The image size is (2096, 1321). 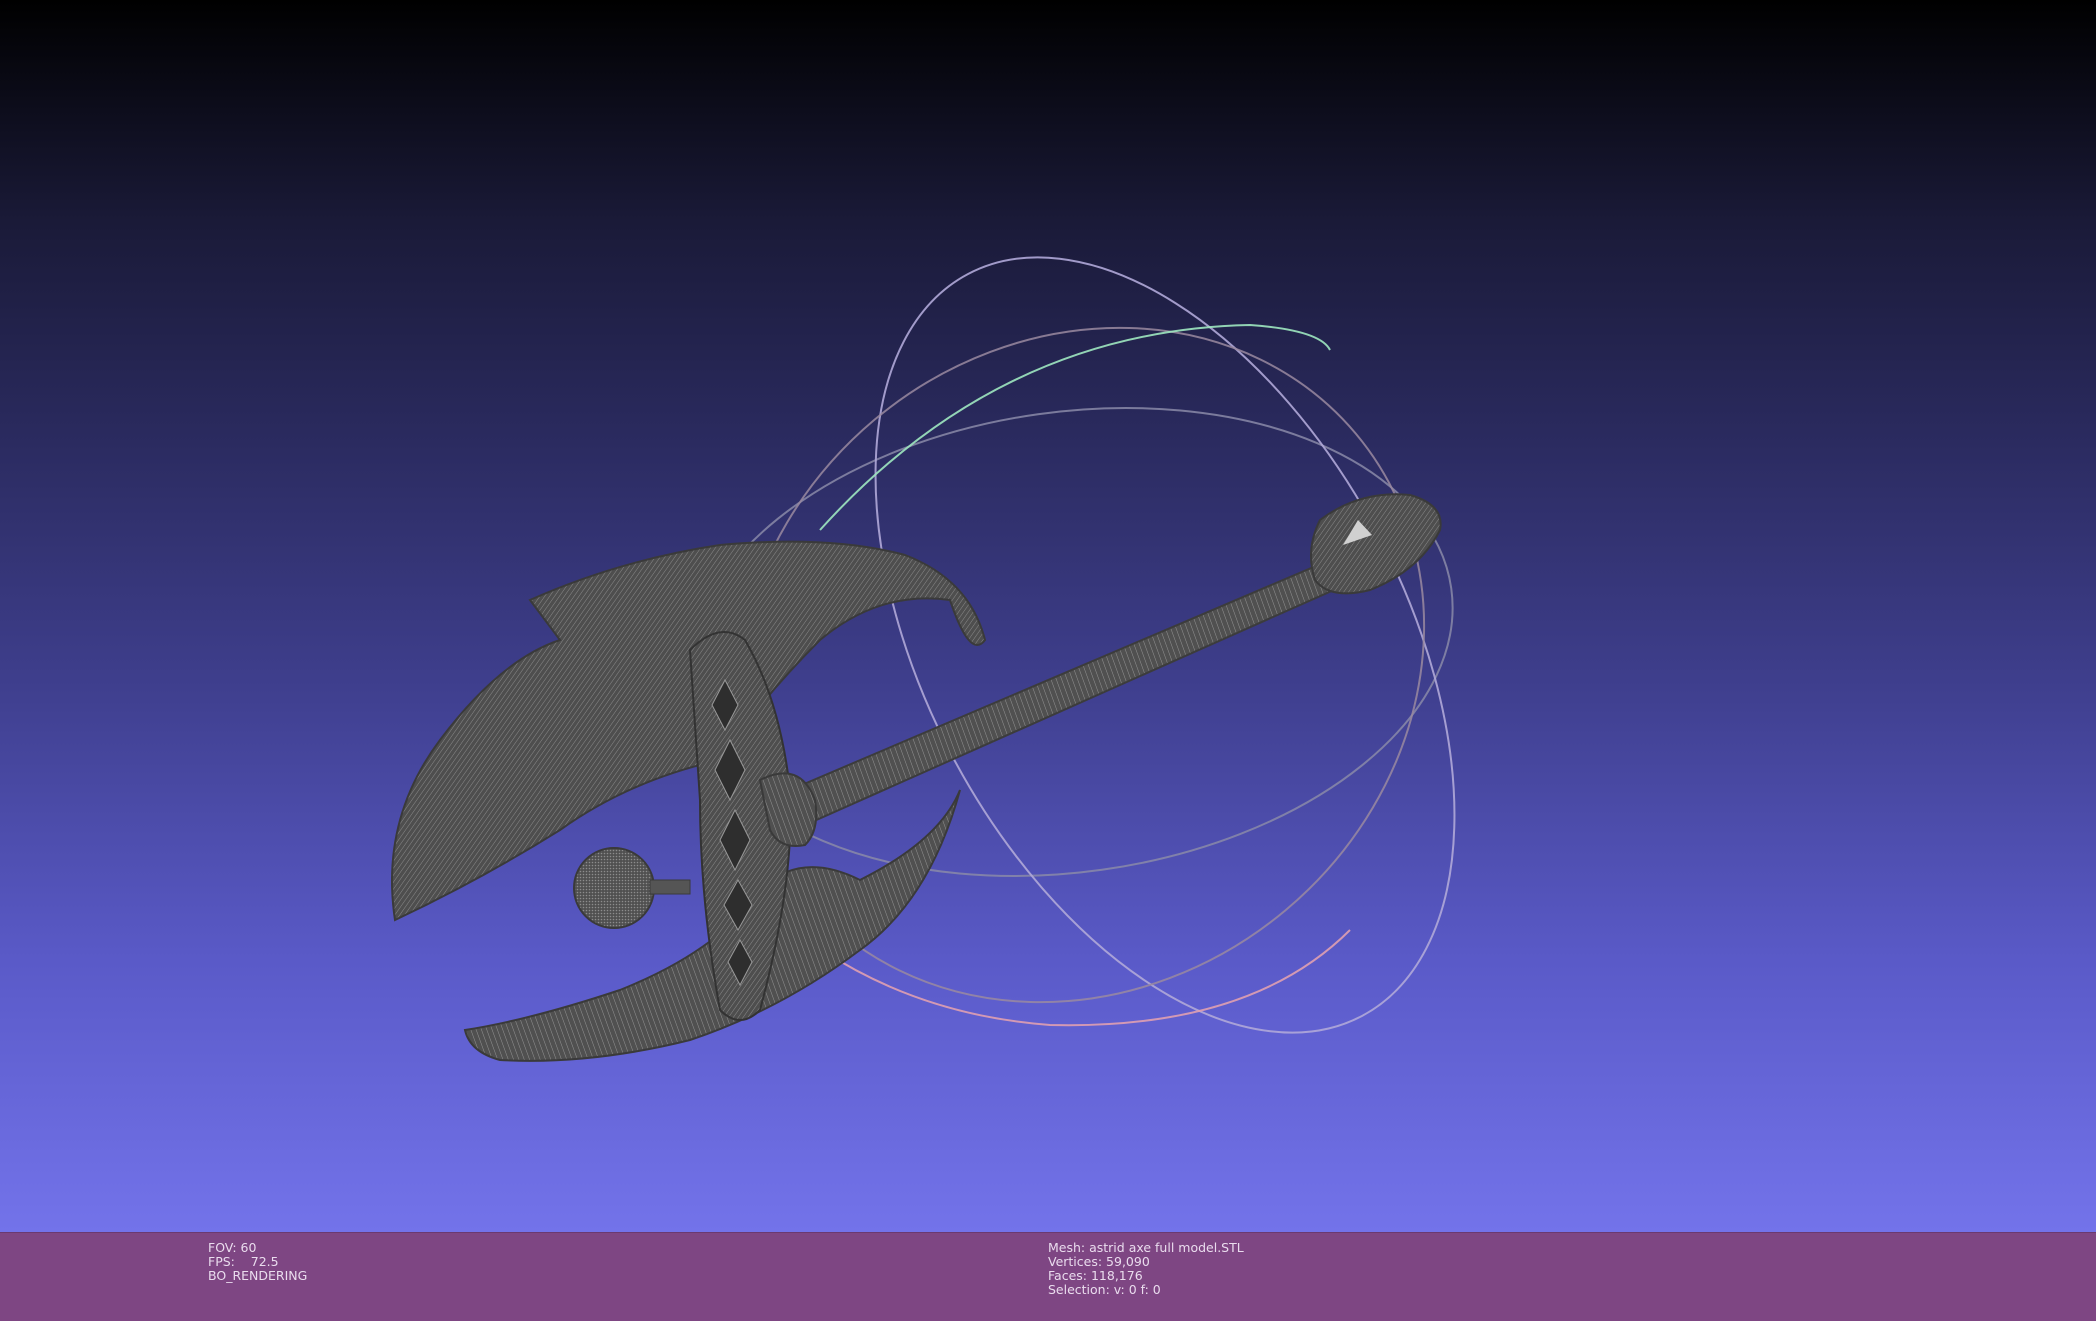 What do you see at coordinates (243, 1261) in the screenshot?
I see `fps-readout: FPS: 72.5` at bounding box center [243, 1261].